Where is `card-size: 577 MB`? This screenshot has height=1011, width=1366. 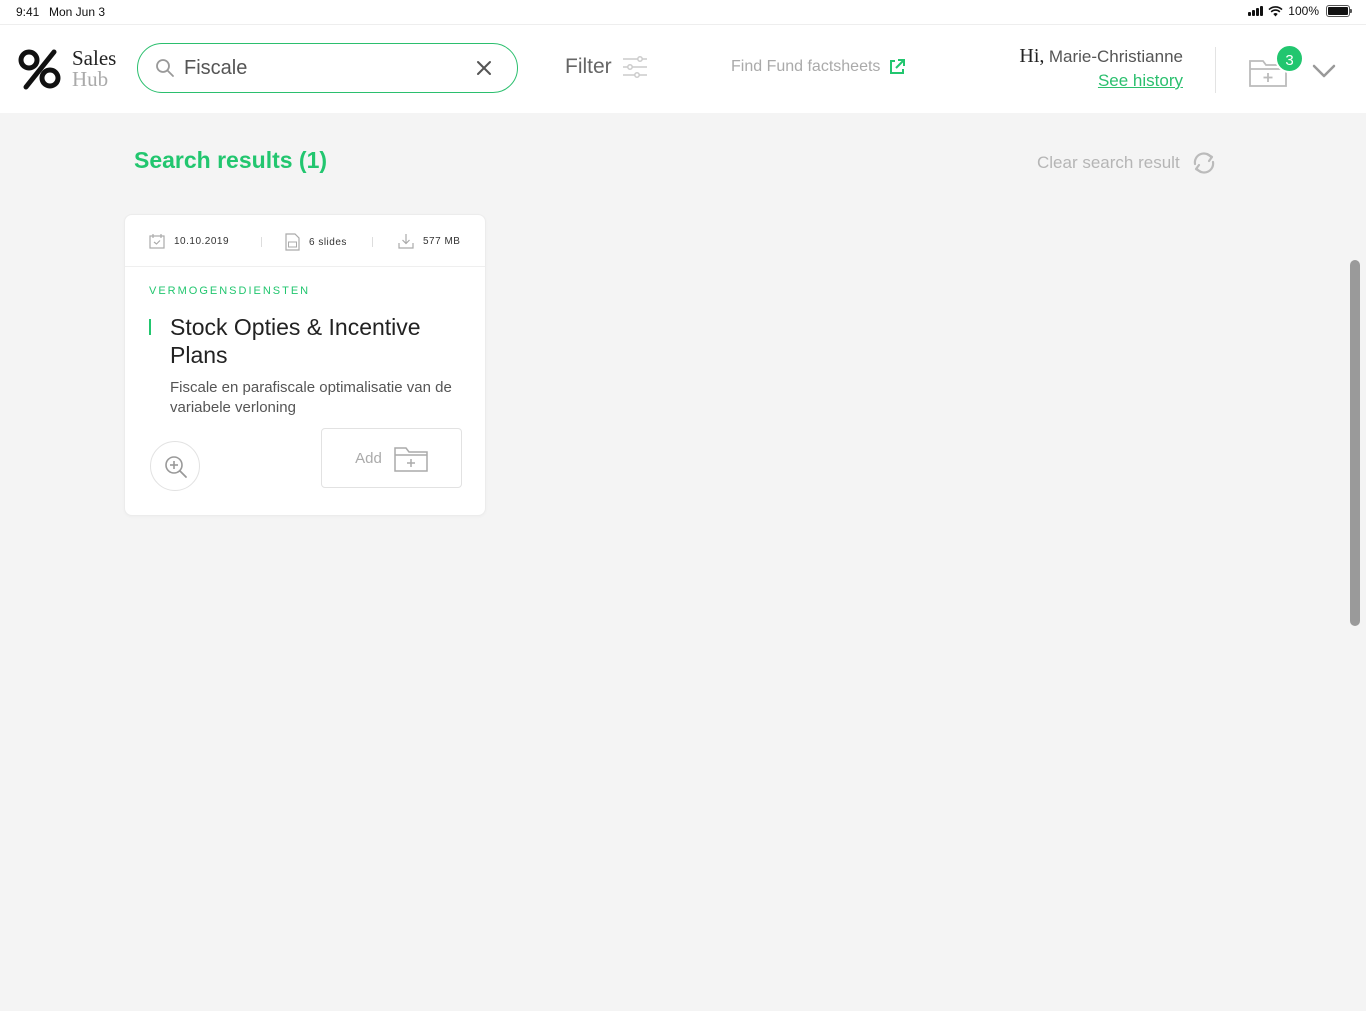
card-size: 577 MB is located at coordinates (429, 241).